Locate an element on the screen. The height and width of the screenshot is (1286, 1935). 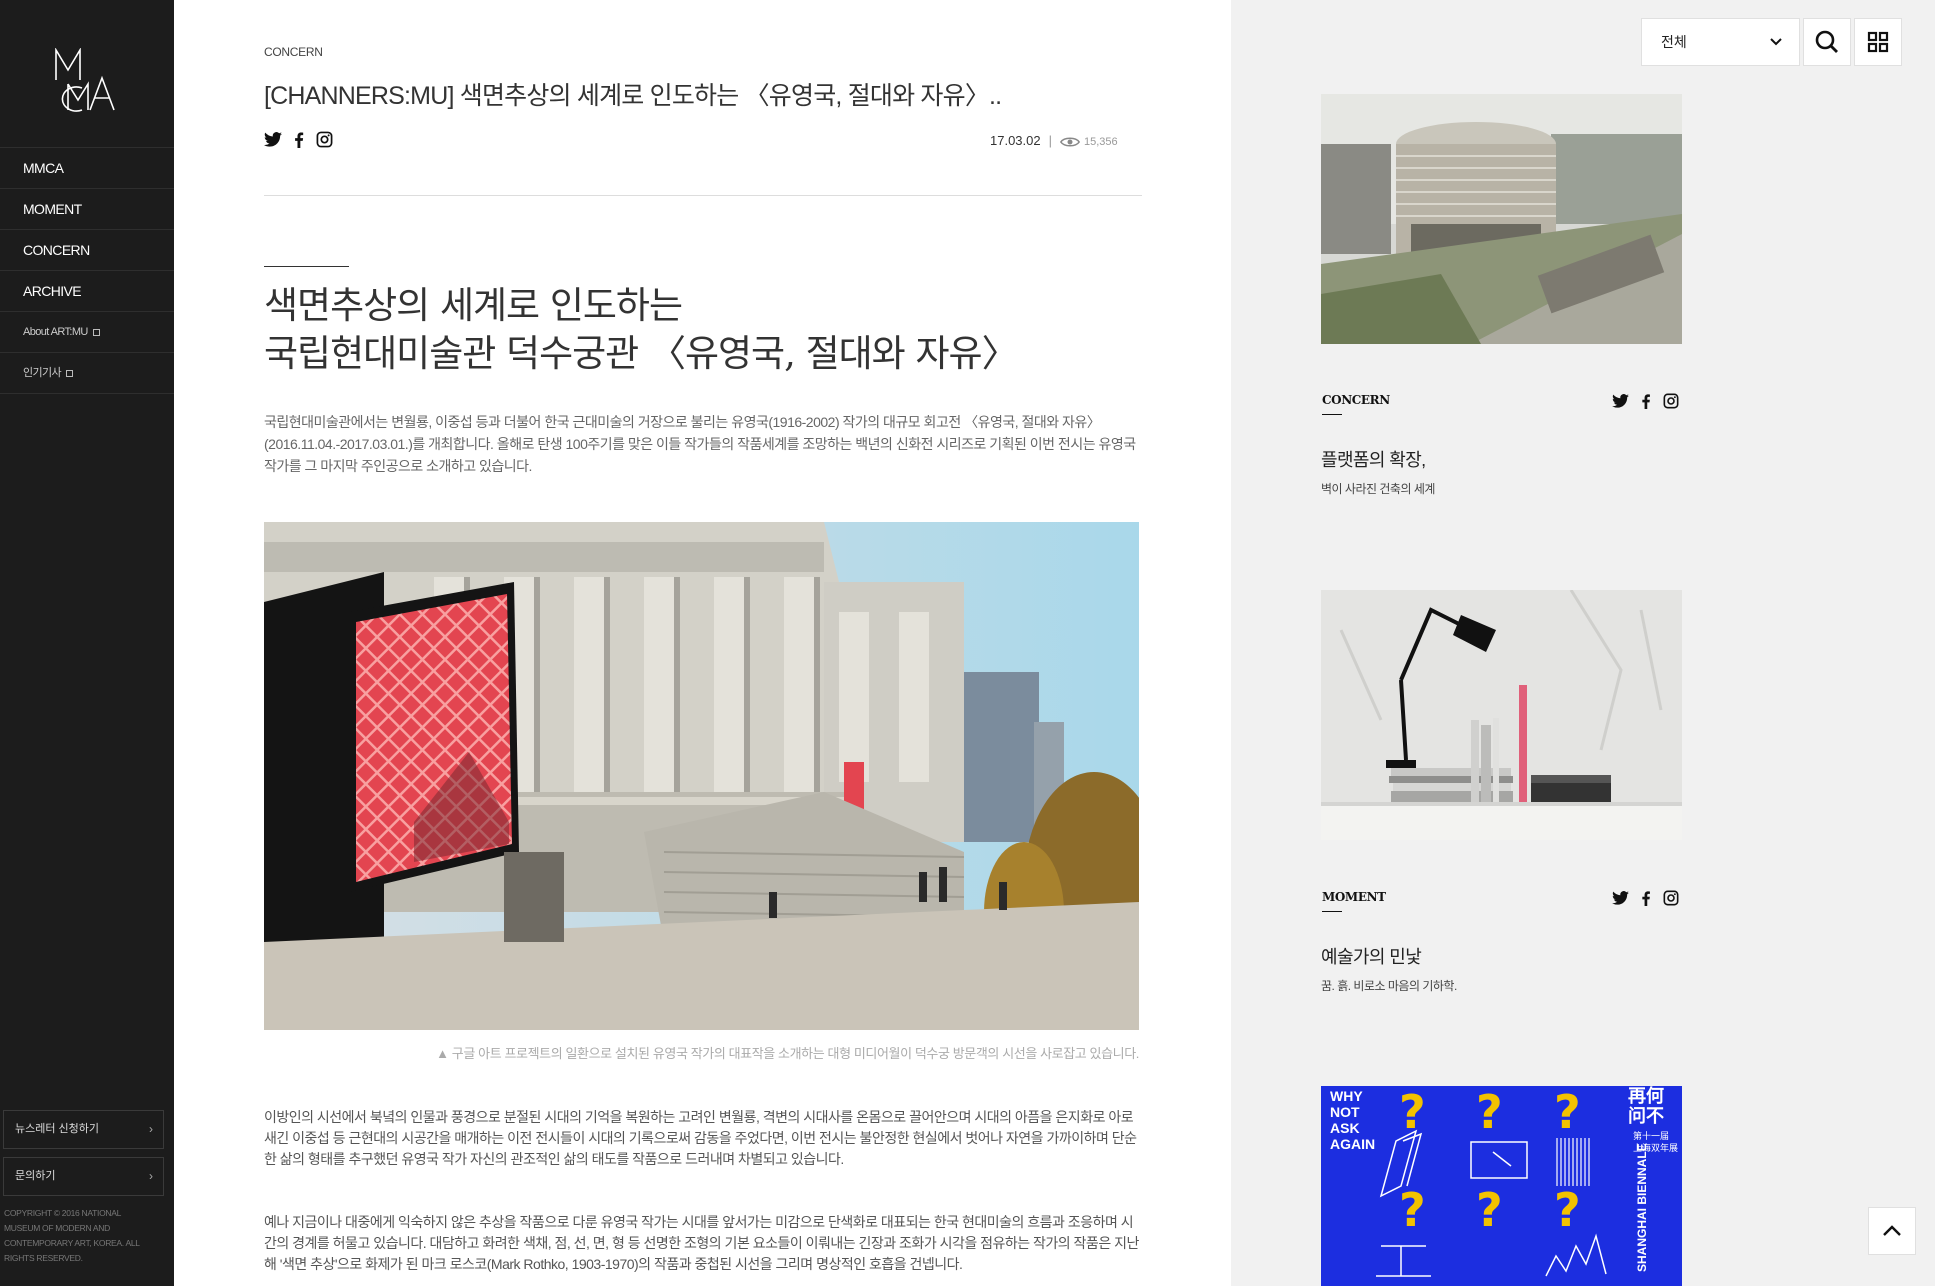
chevron-up-icon is located at coordinates (1892, 1230).